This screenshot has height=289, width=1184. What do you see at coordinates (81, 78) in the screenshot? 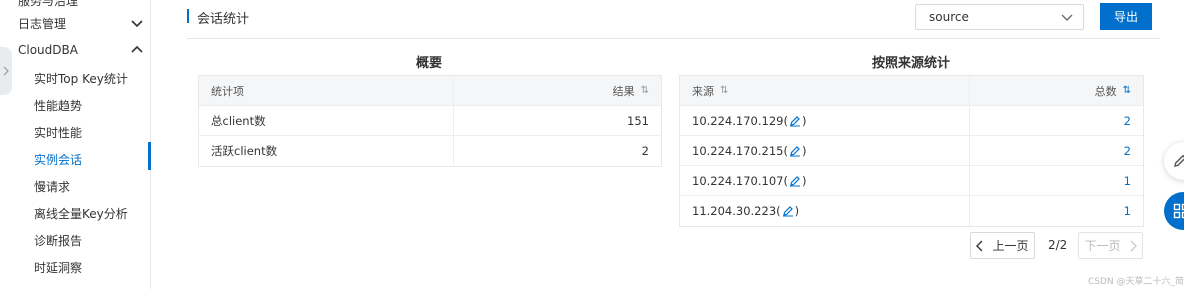
I see `sidebar-item-realtime-top-key: 实时Top Key统计` at bounding box center [81, 78].